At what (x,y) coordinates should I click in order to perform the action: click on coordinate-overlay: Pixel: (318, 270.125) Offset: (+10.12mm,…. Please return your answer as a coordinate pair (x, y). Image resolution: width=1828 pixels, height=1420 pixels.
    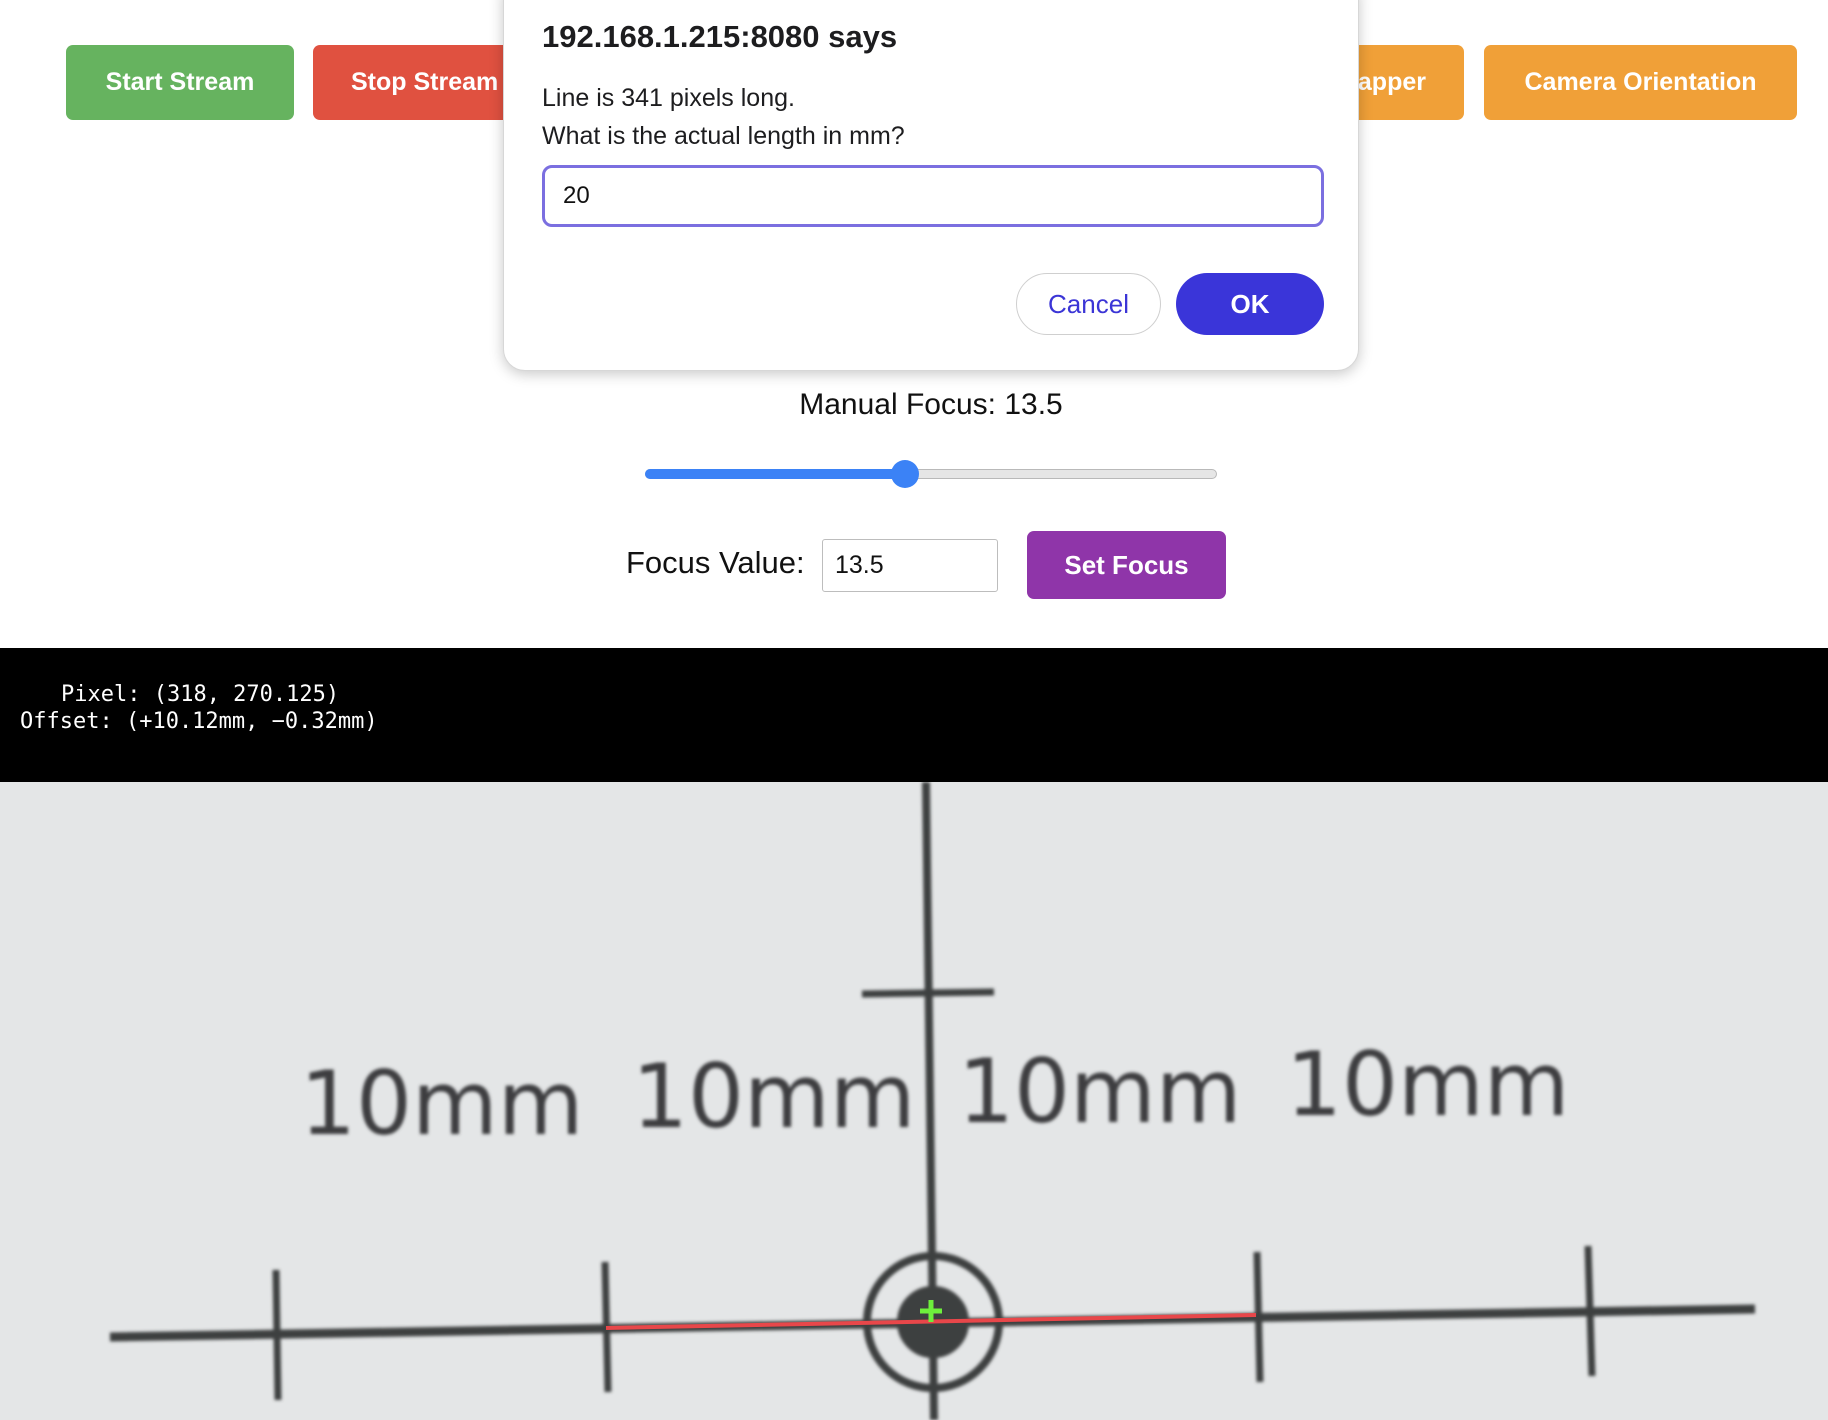
    Looking at the image, I should click on (914, 715).